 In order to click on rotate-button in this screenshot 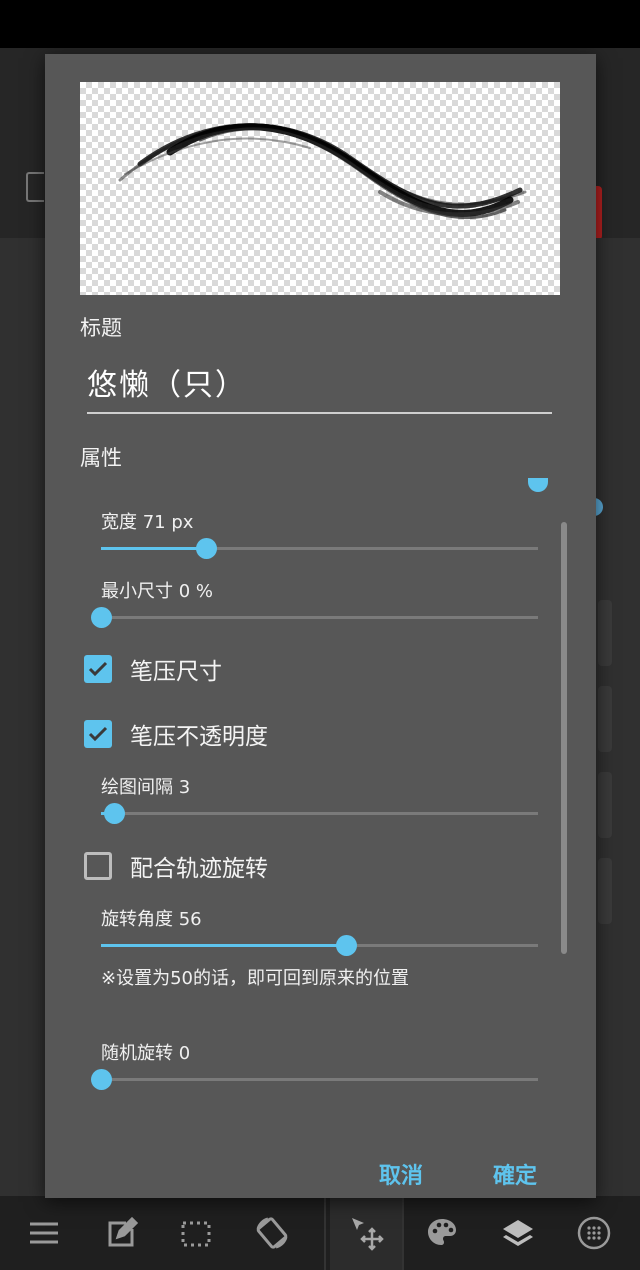, I will do `click(272, 1233)`.